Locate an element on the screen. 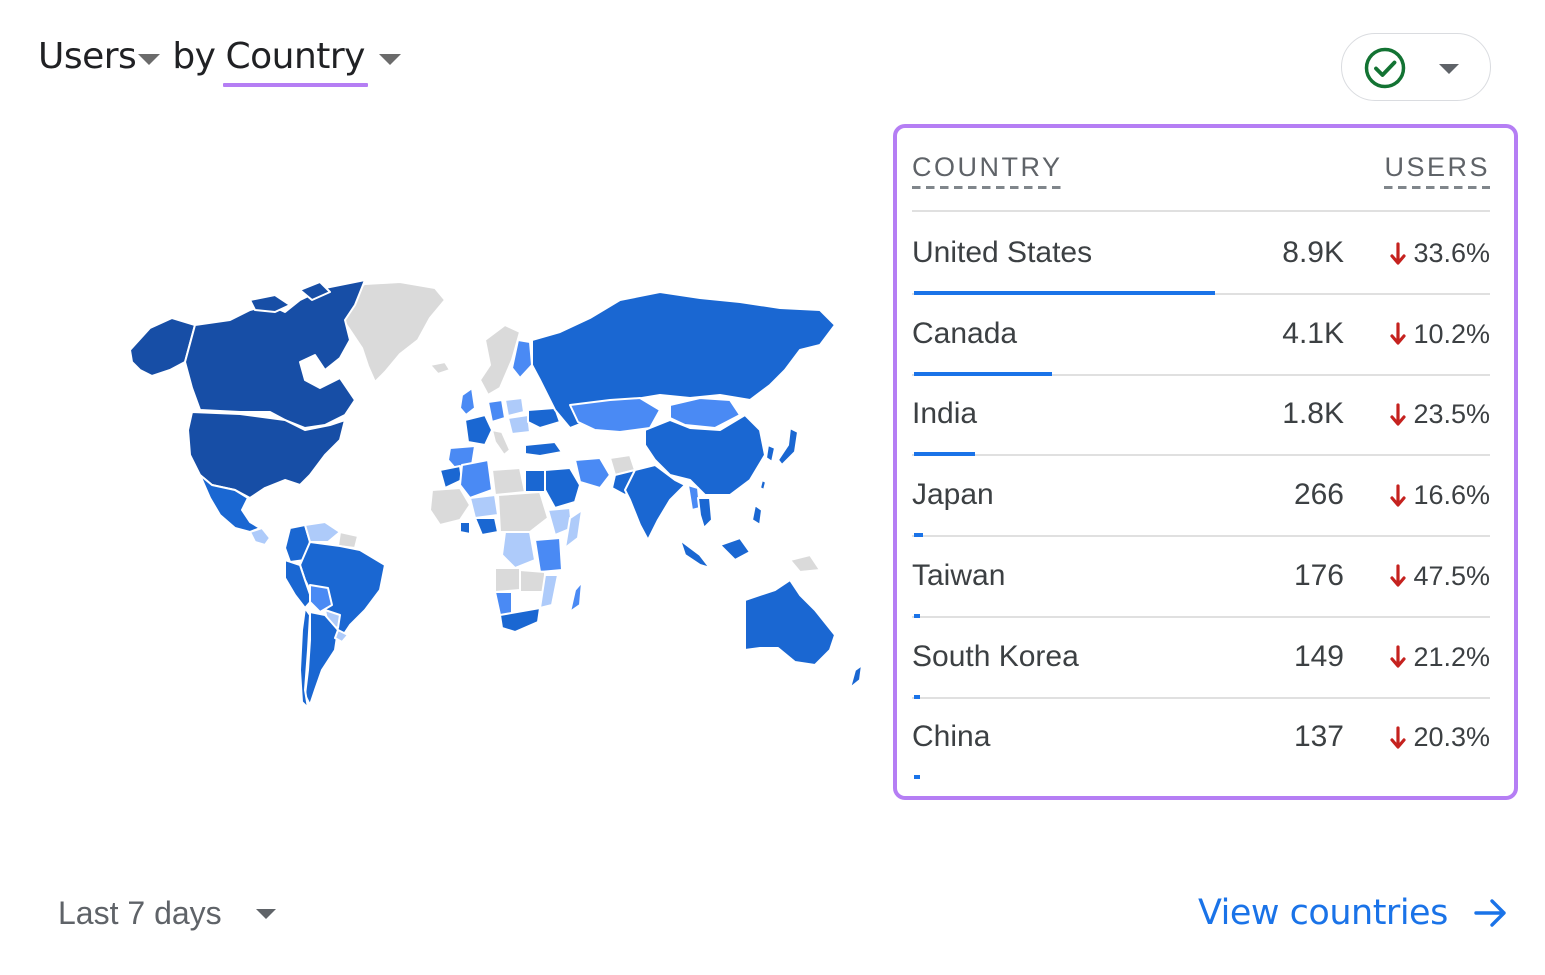 The height and width of the screenshot is (975, 1545). map-country-madagascar is located at coordinates (576, 597).